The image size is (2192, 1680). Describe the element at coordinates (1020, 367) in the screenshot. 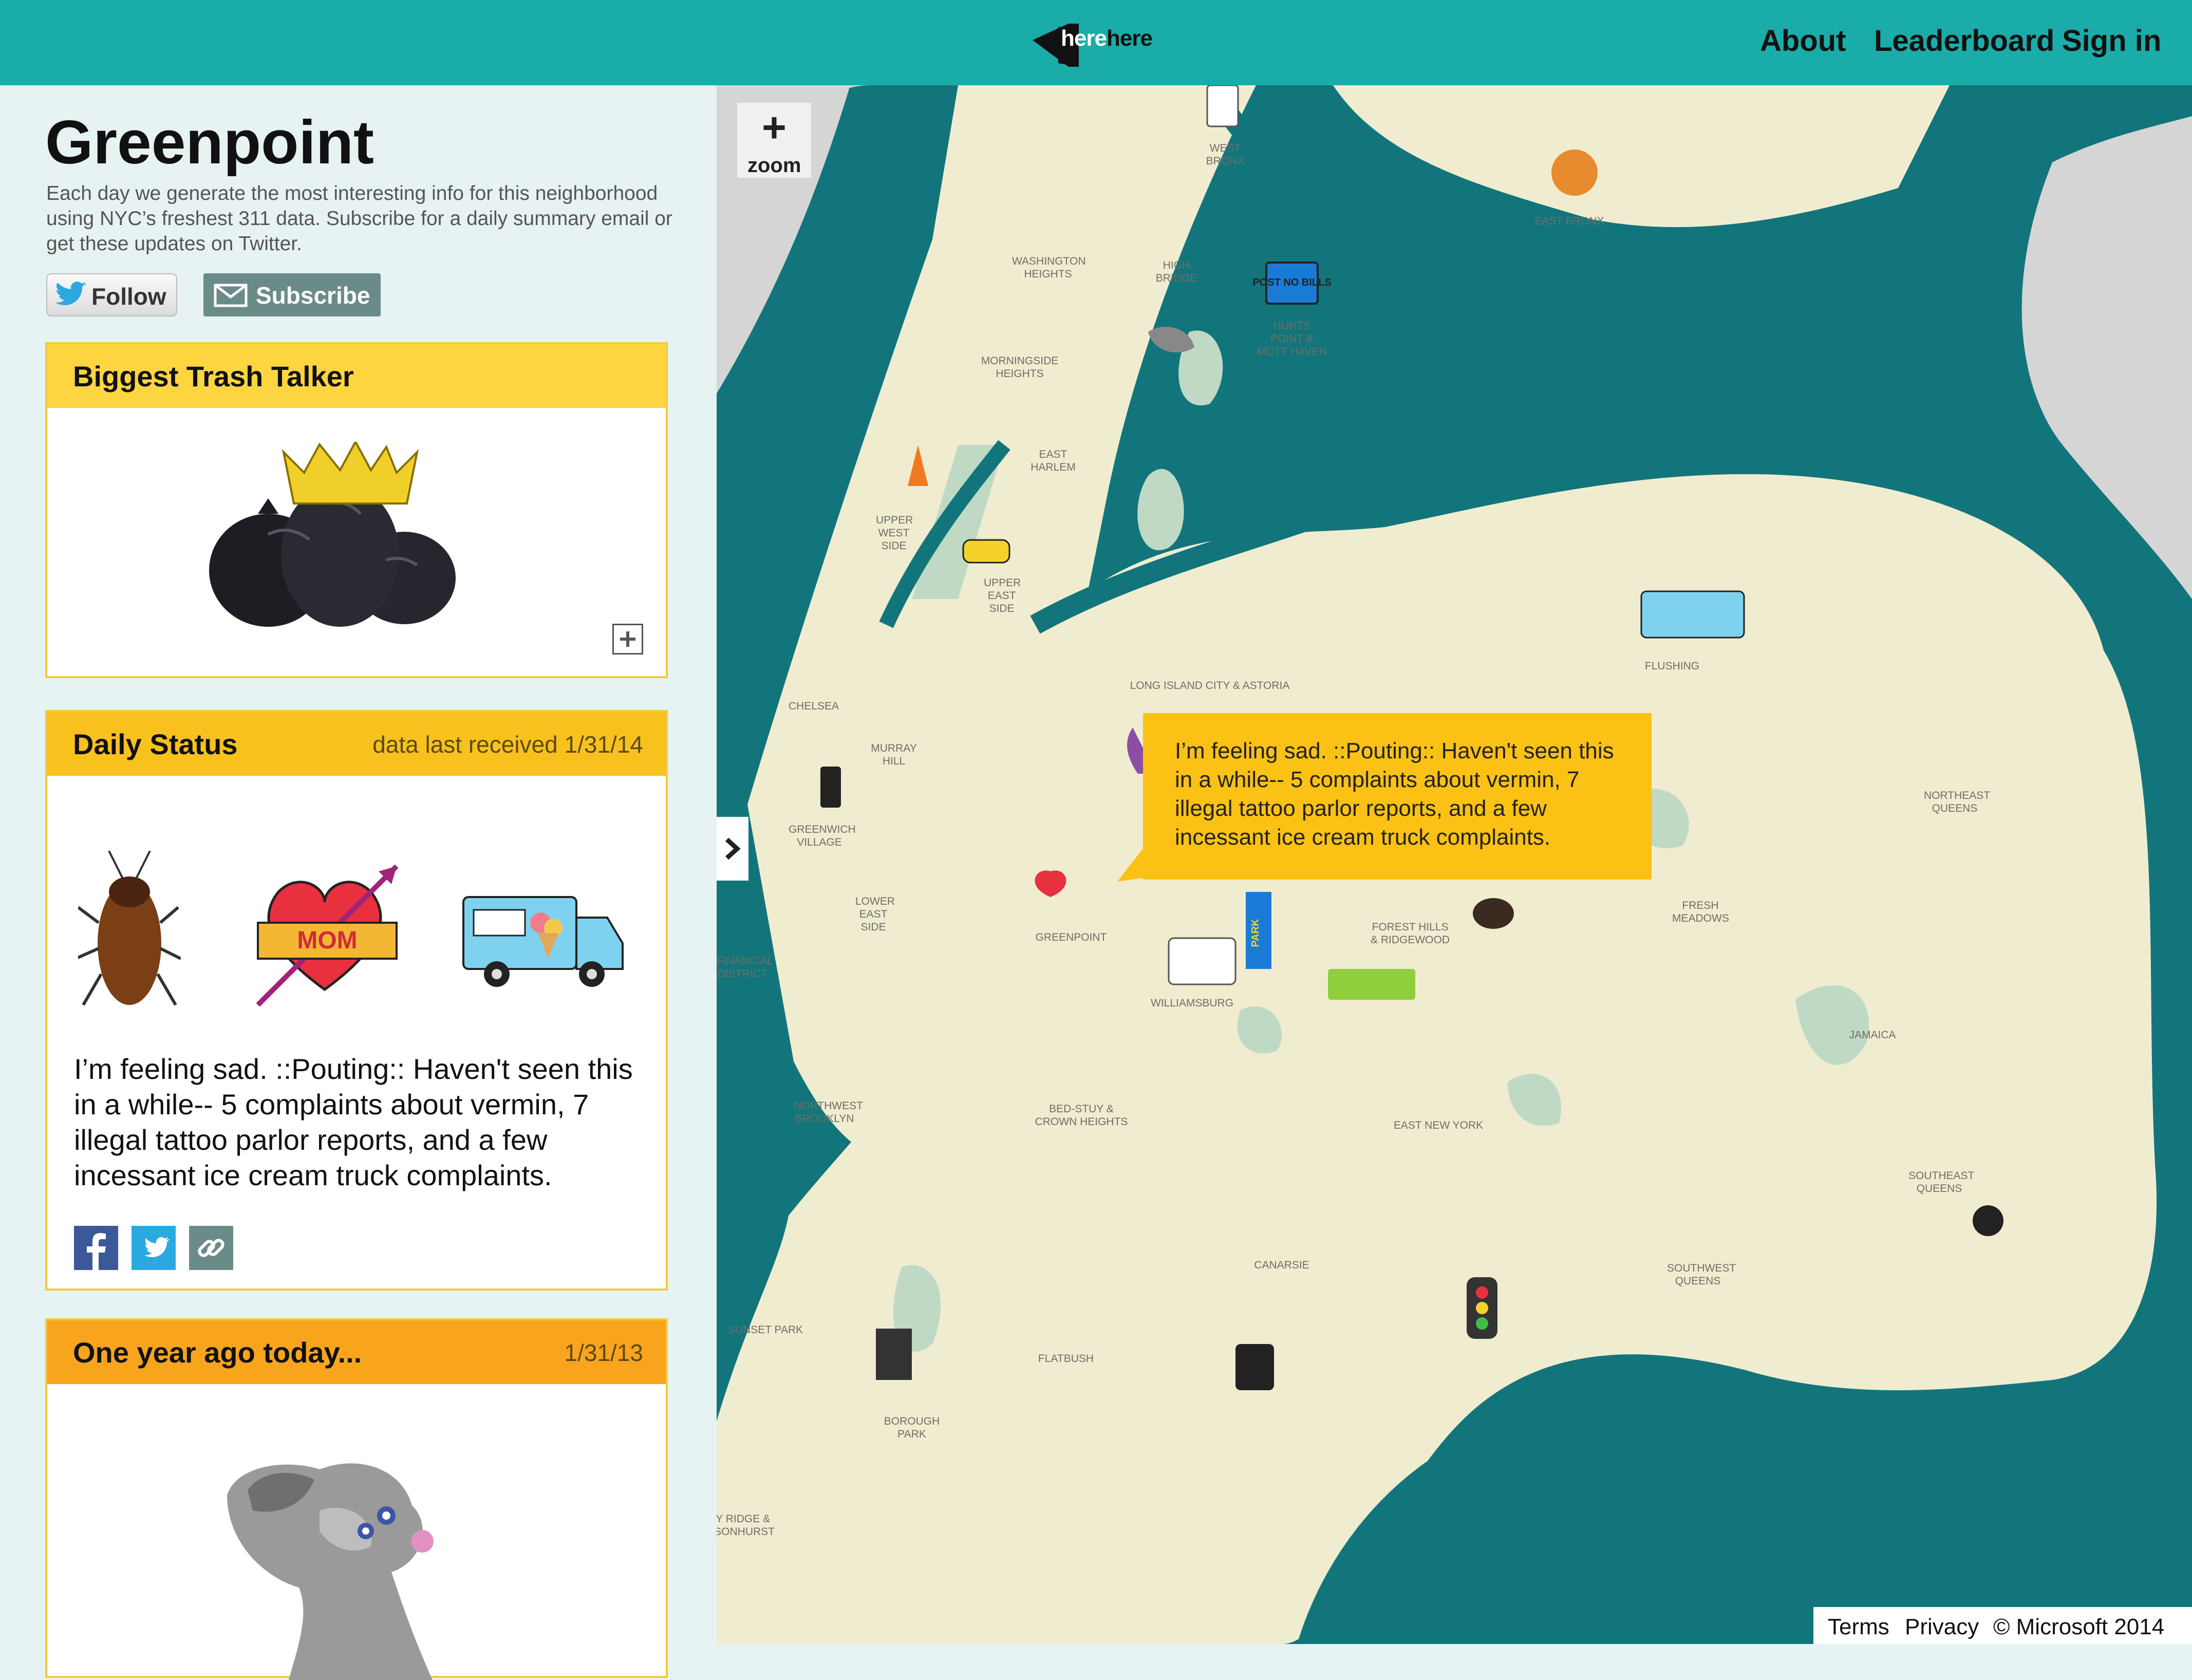

I see `label-morningside: Morningside Heights` at that location.